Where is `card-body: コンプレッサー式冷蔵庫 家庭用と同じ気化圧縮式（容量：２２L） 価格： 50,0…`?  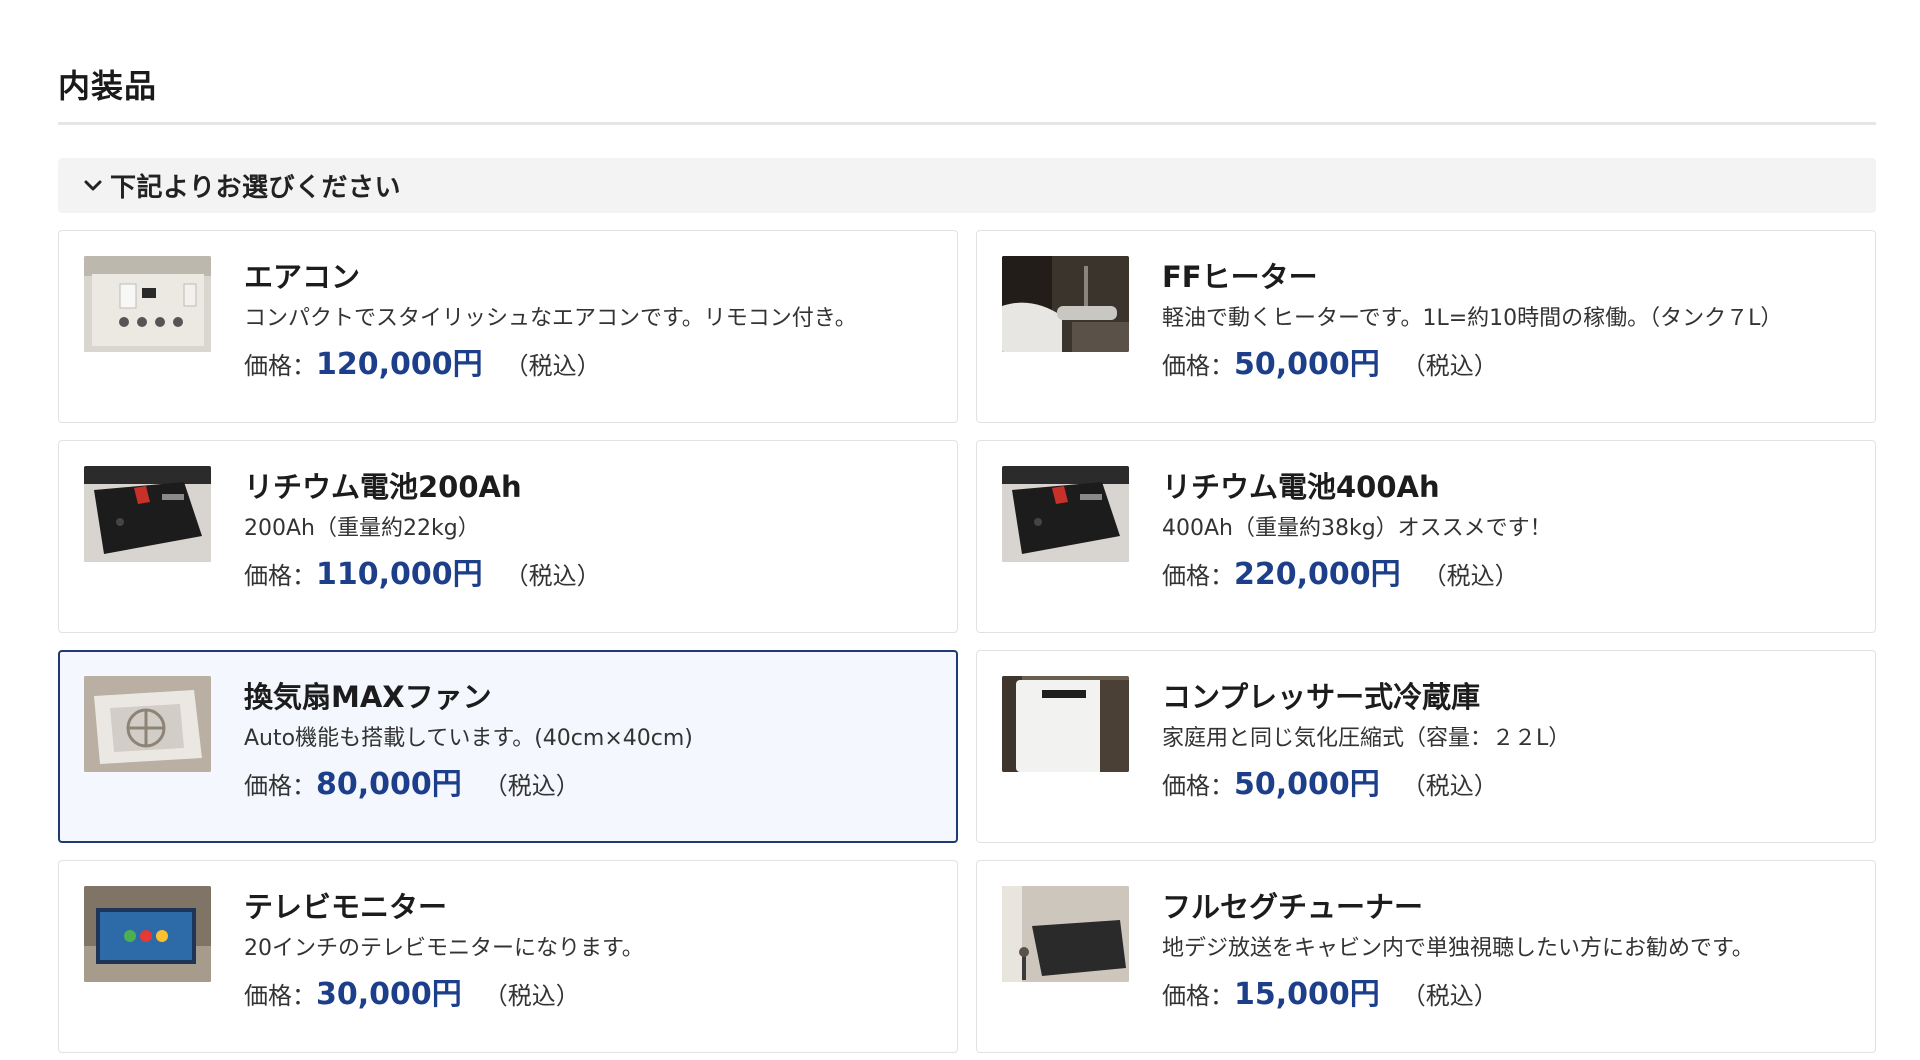 card-body: コンプレッサー式冷蔵庫 家庭用と同じ気化圧縮式（容量：２２L） 価格： 50,0… is located at coordinates (1508, 741).